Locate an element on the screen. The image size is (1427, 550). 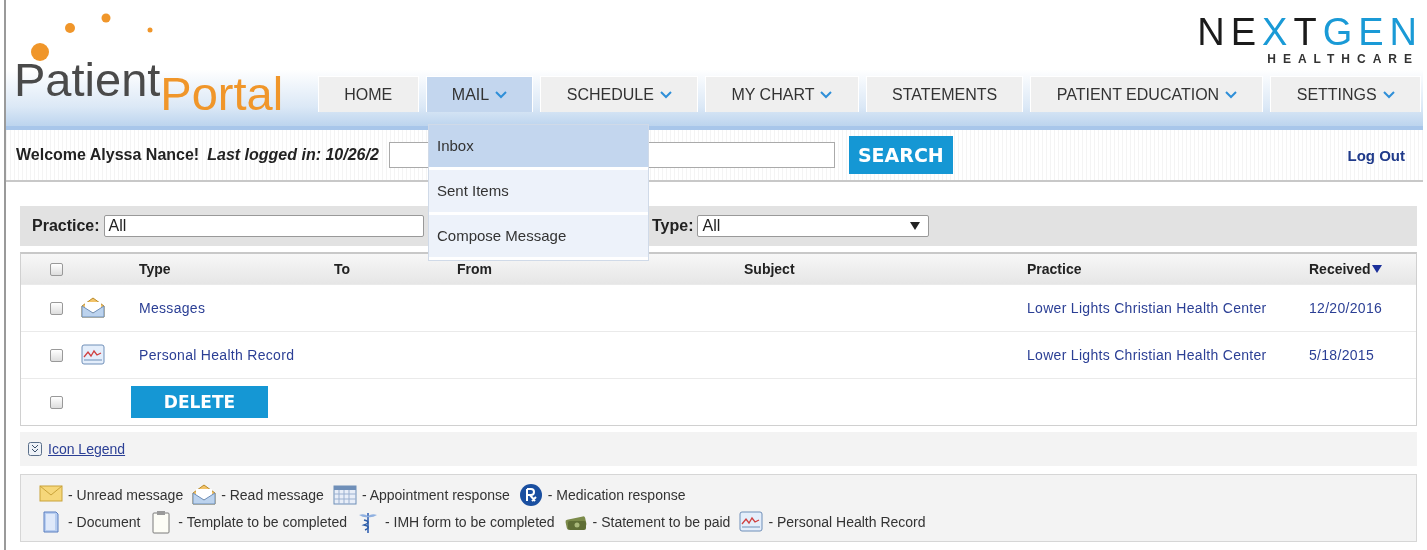
legend-text: - Personal Health Record is located at coordinates (847, 521).